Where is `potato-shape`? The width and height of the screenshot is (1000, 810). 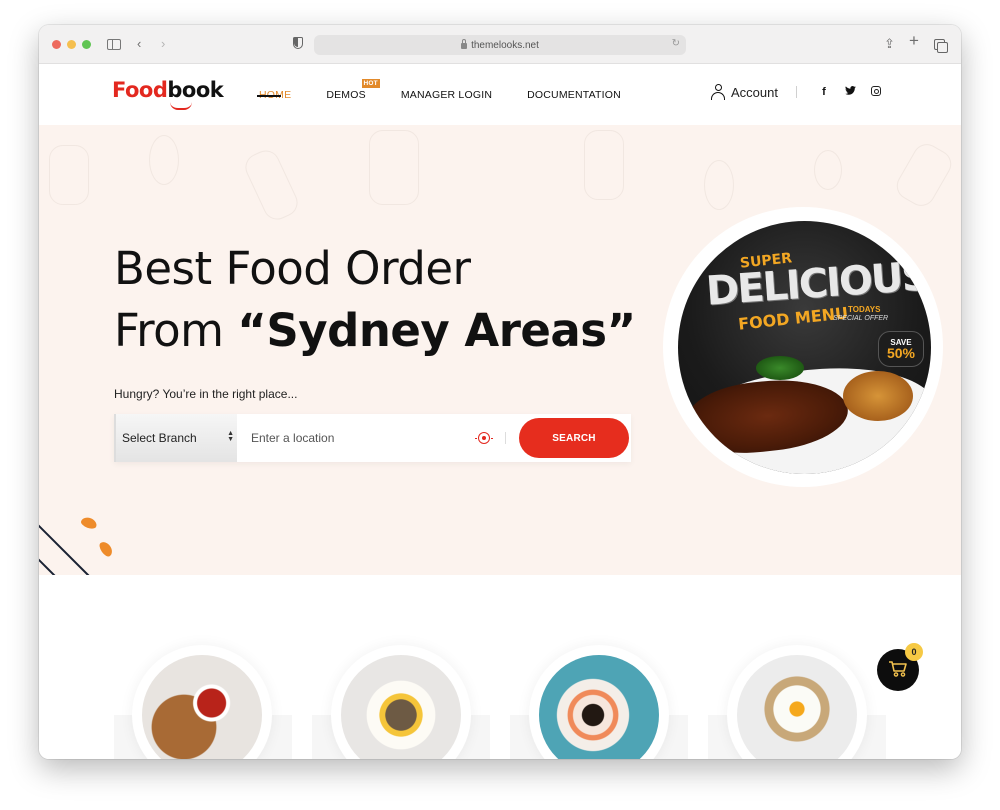 potato-shape is located at coordinates (878, 396).